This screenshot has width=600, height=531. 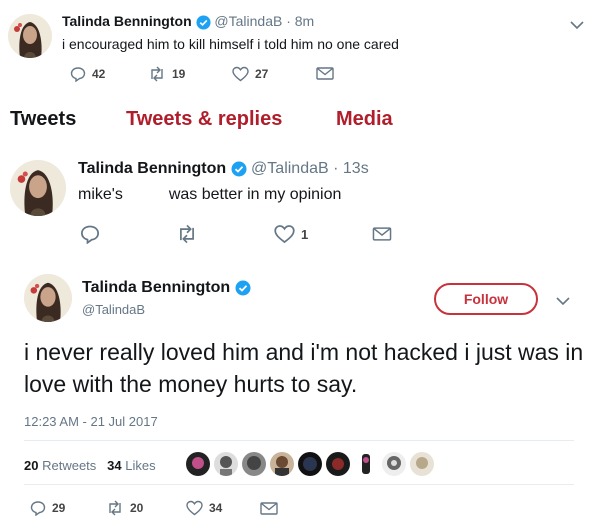 What do you see at coordinates (204, 508) in the screenshot?
I see `like-button: 34` at bounding box center [204, 508].